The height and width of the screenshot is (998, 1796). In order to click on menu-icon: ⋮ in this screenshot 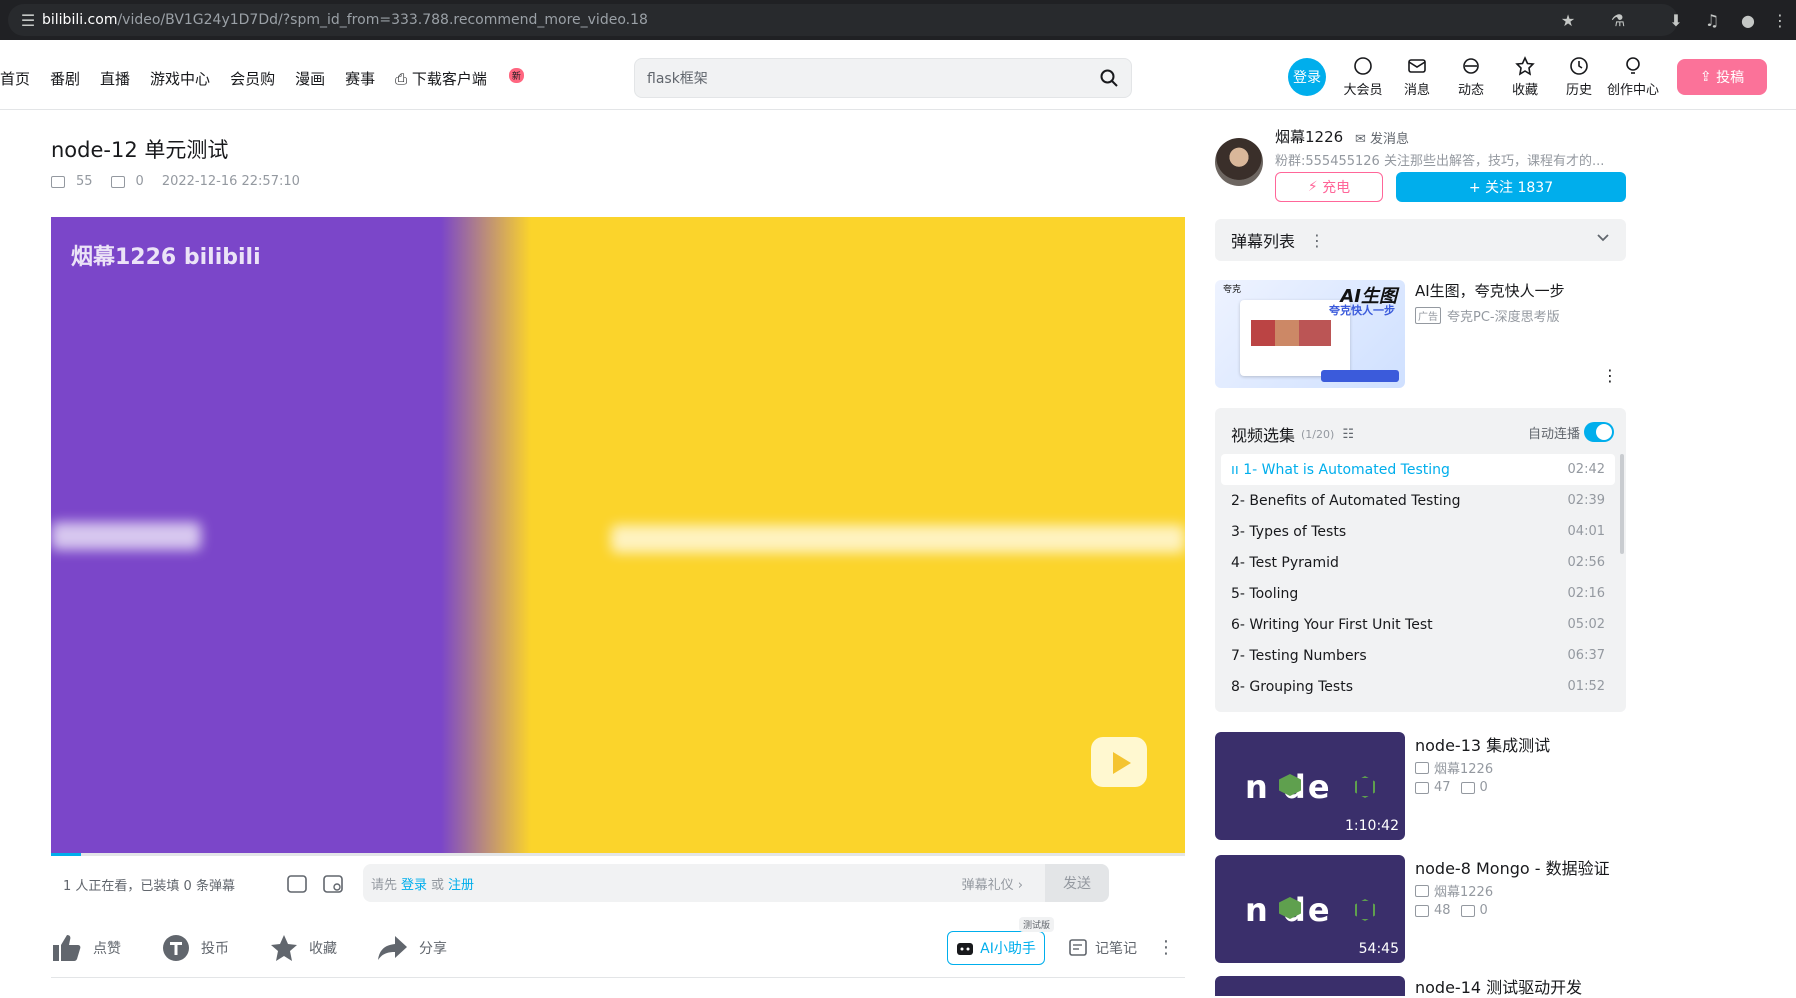, I will do `click(1780, 20)`.